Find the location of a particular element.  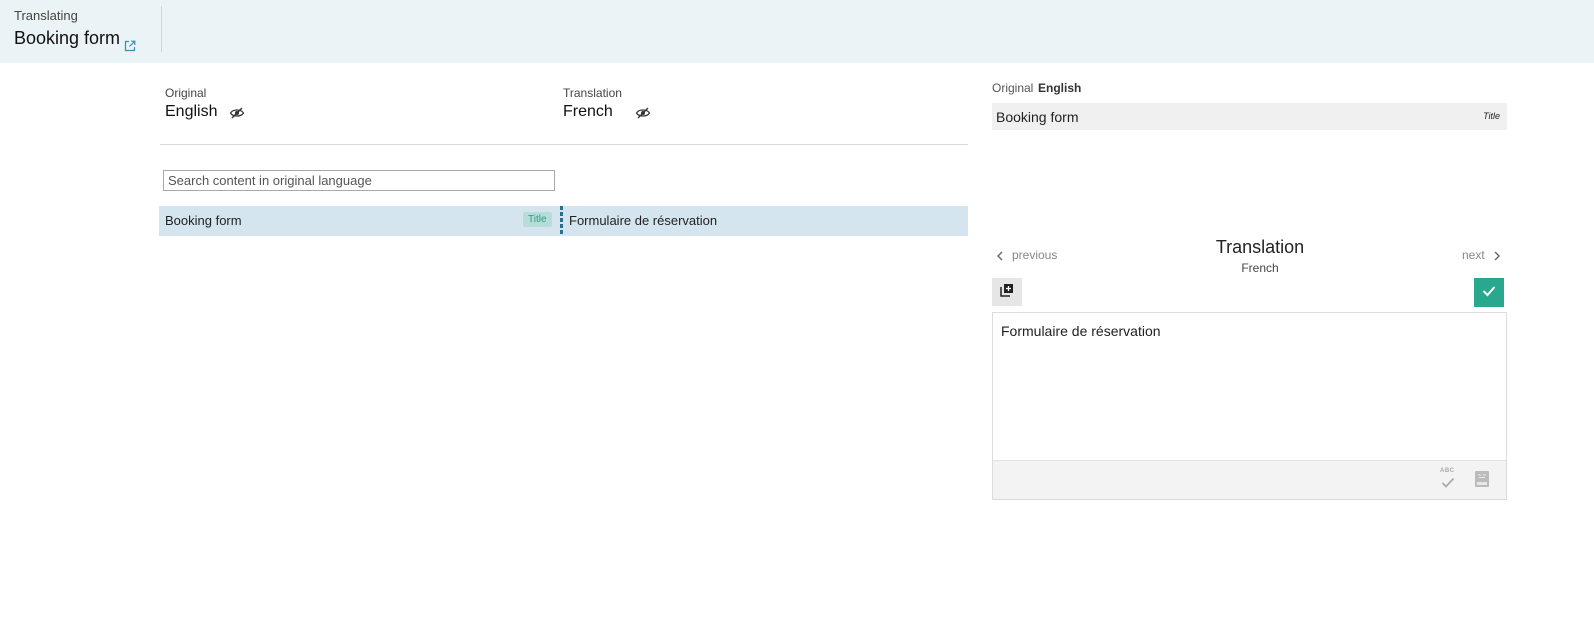

next-button: next is located at coordinates (1481, 255).